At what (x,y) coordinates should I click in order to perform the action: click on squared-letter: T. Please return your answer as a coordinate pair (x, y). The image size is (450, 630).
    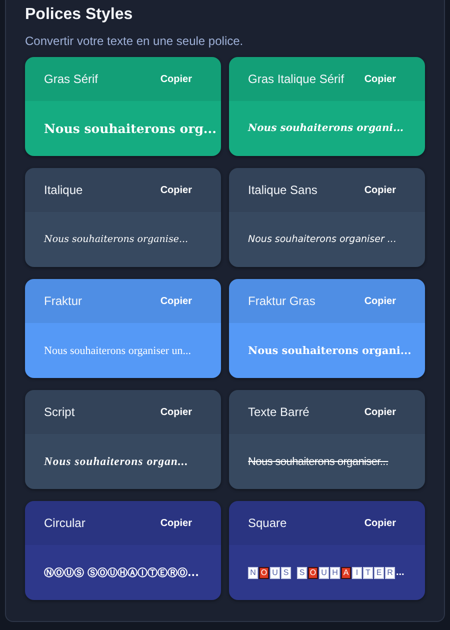
    Looking at the image, I should click on (368, 572).